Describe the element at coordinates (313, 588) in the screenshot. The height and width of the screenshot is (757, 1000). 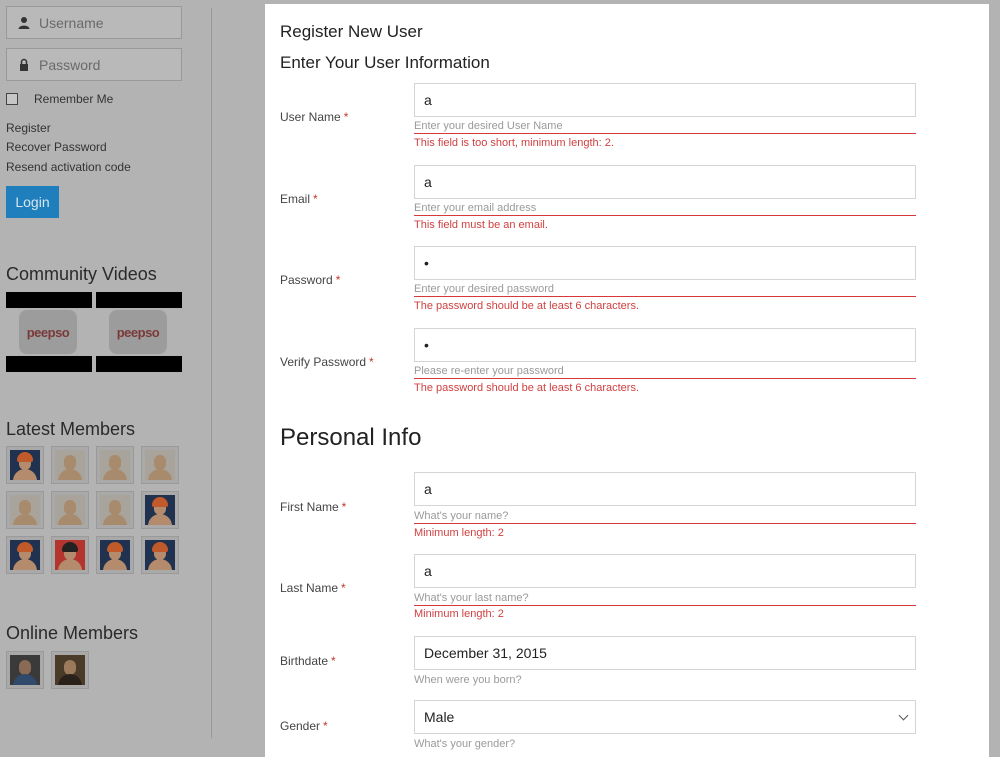
I see `last-name-label: Last Name *` at that location.